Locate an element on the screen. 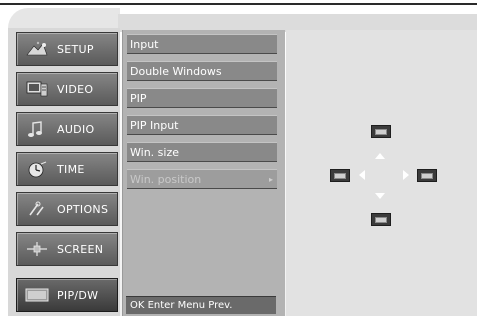 The image size is (477, 316). menu-item-label: AUDIO is located at coordinates (76, 129).